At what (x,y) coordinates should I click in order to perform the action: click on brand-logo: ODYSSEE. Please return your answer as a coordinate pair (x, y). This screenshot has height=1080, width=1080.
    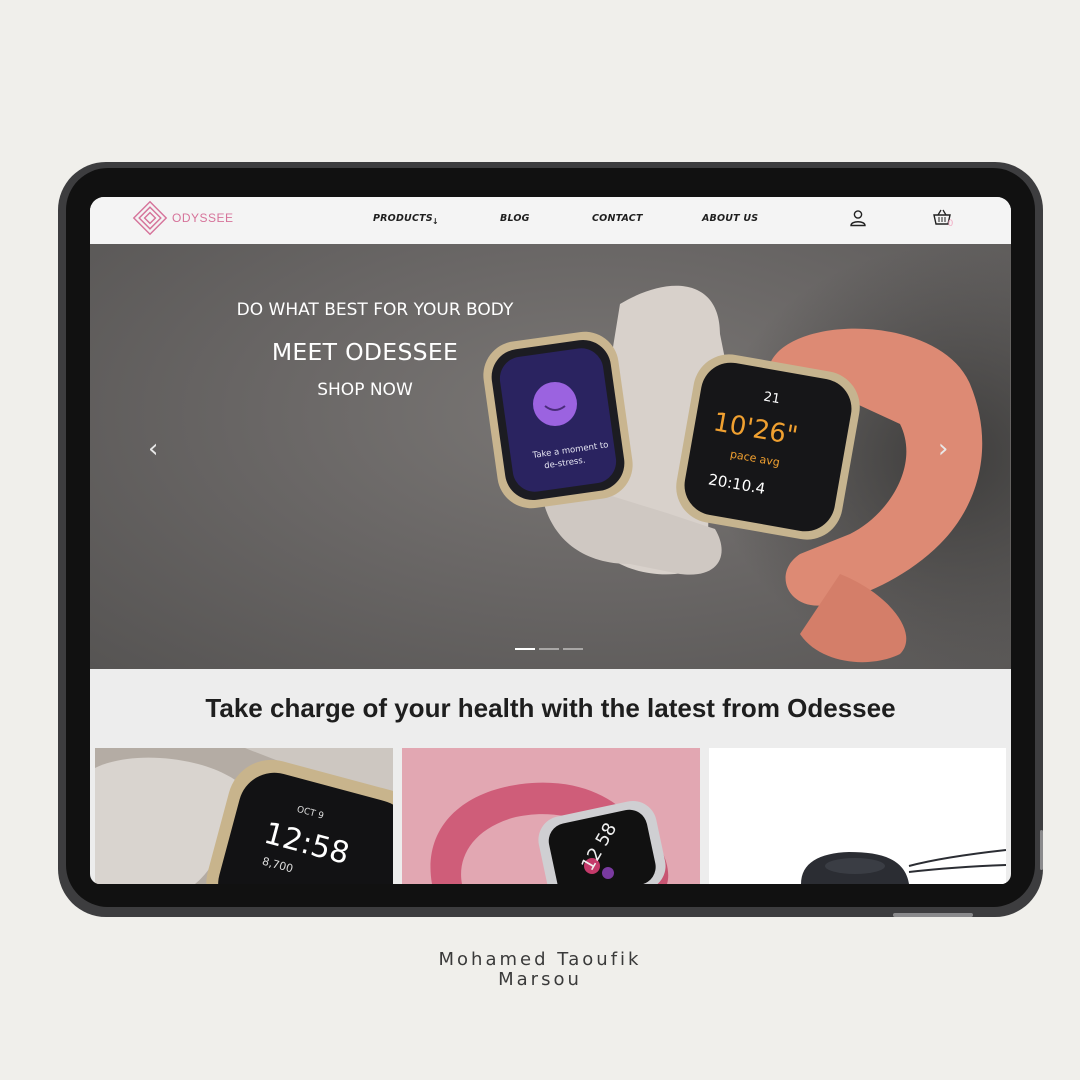
    Looking at the image, I should click on (183, 218).